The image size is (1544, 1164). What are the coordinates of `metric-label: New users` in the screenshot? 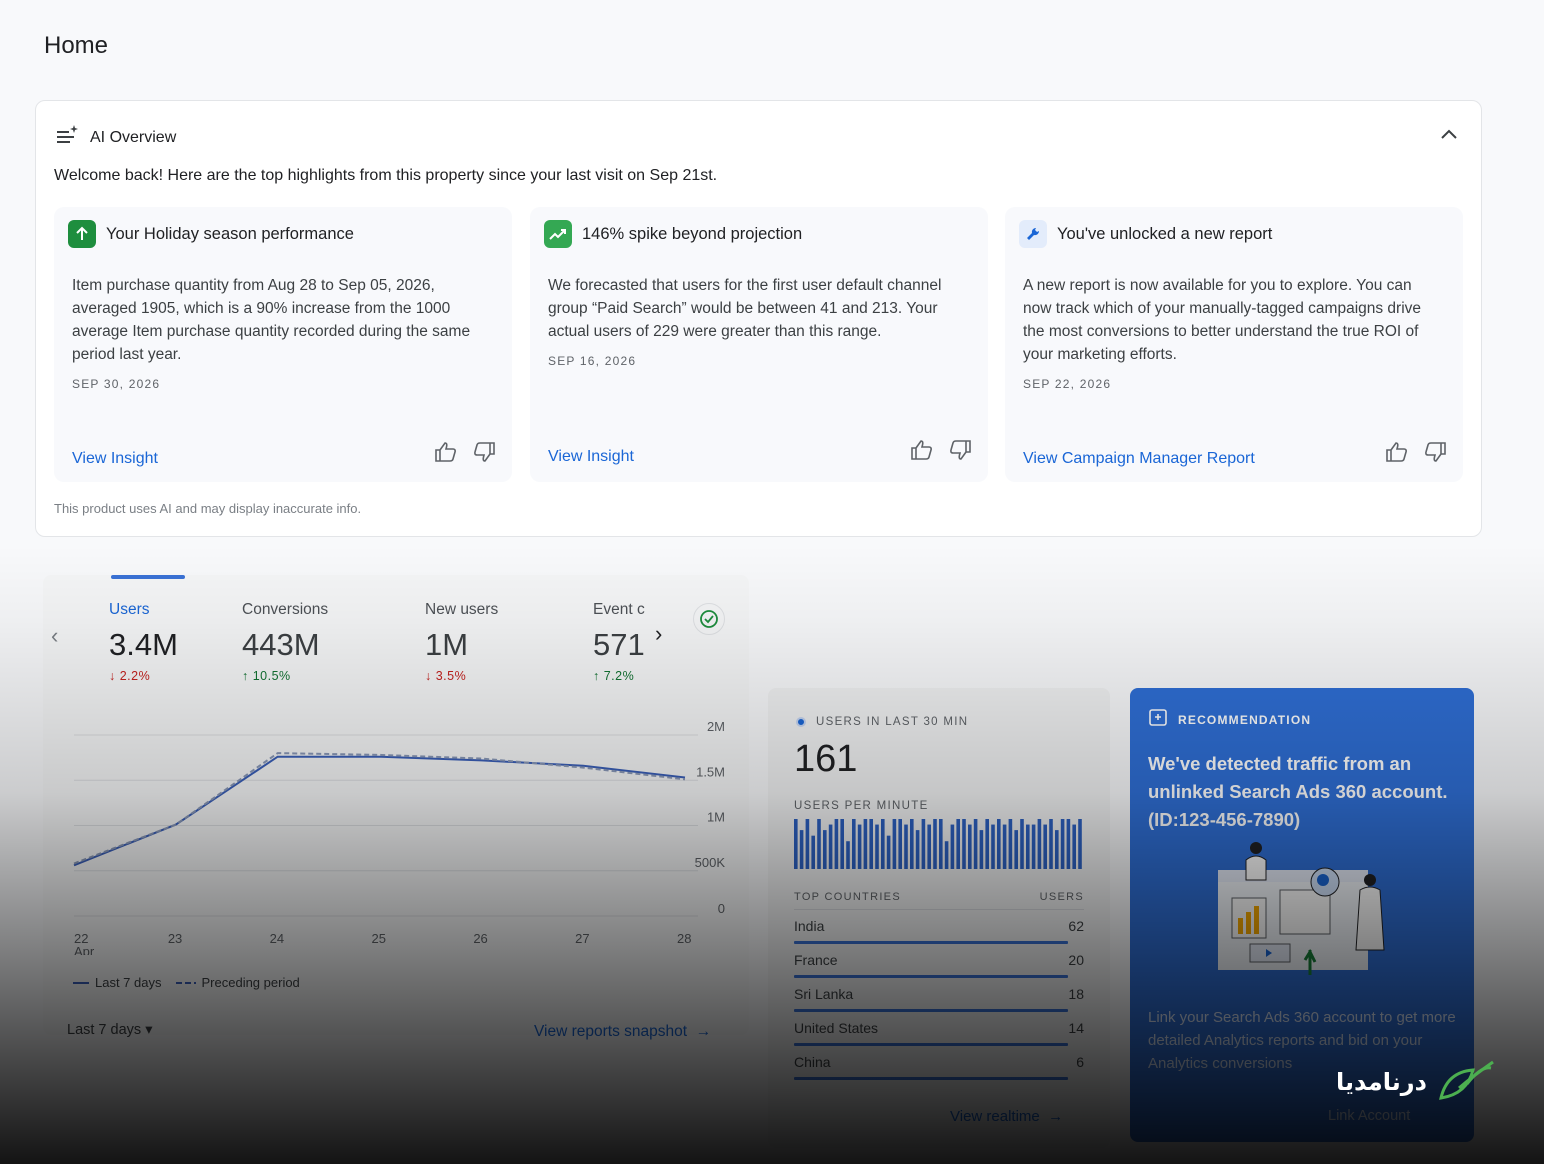 It's located at (462, 609).